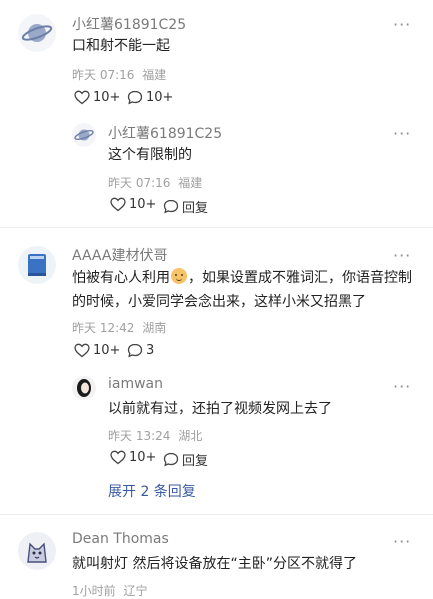 This screenshot has width=433, height=599. Describe the element at coordinates (119, 255) in the screenshot. I see `username: AAAA建材伏哥` at that location.